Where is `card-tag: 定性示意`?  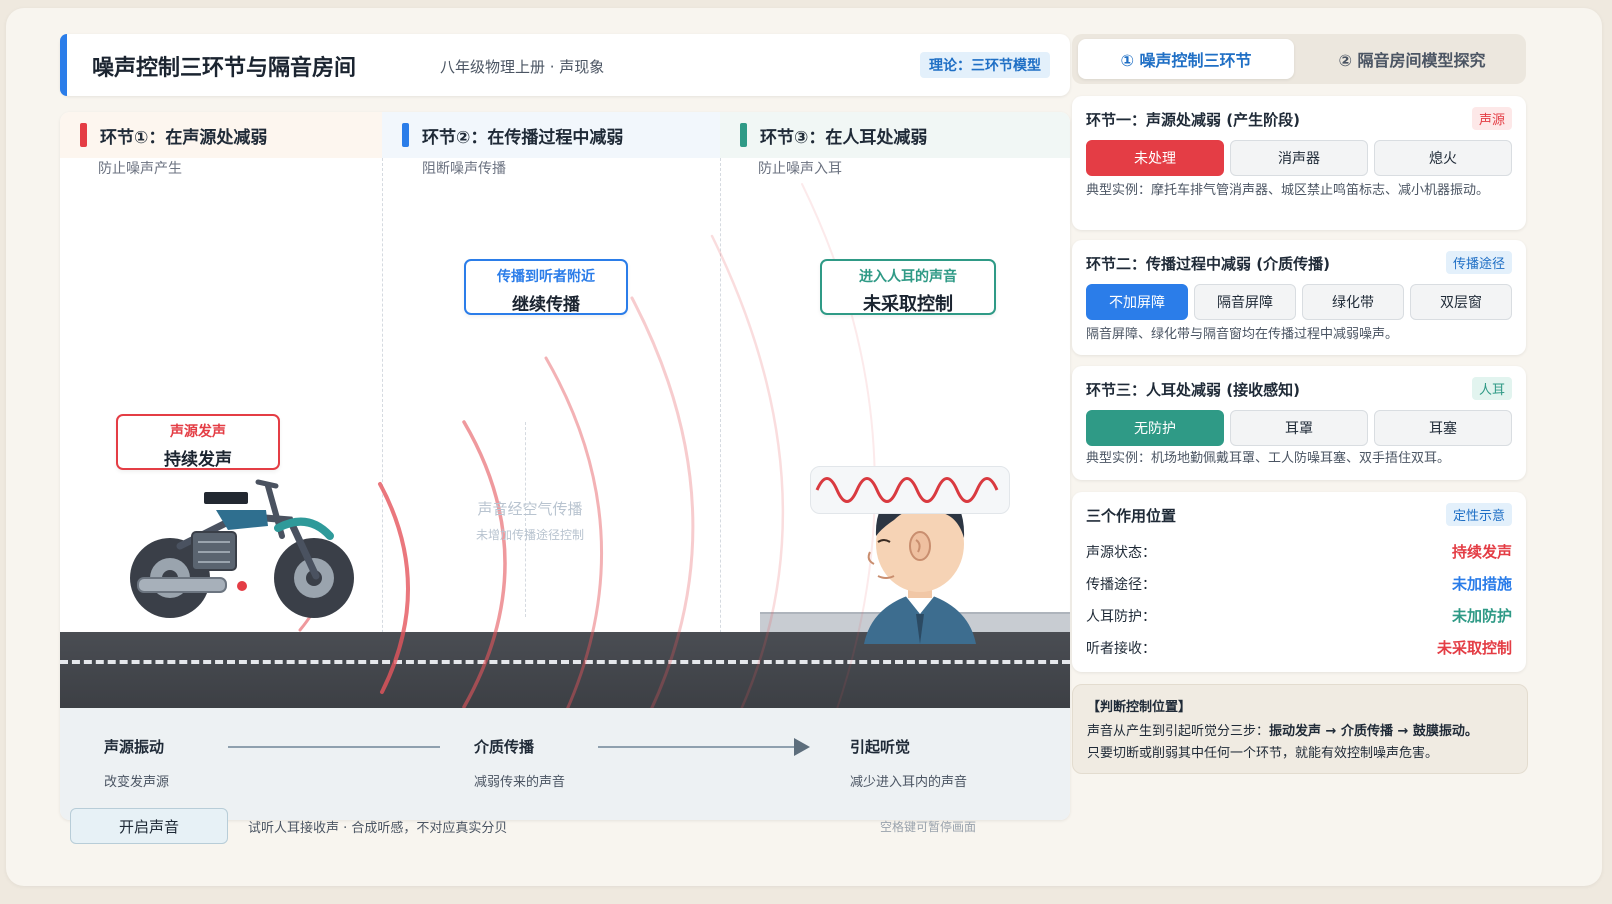
card-tag: 定性示意 is located at coordinates (1478, 514).